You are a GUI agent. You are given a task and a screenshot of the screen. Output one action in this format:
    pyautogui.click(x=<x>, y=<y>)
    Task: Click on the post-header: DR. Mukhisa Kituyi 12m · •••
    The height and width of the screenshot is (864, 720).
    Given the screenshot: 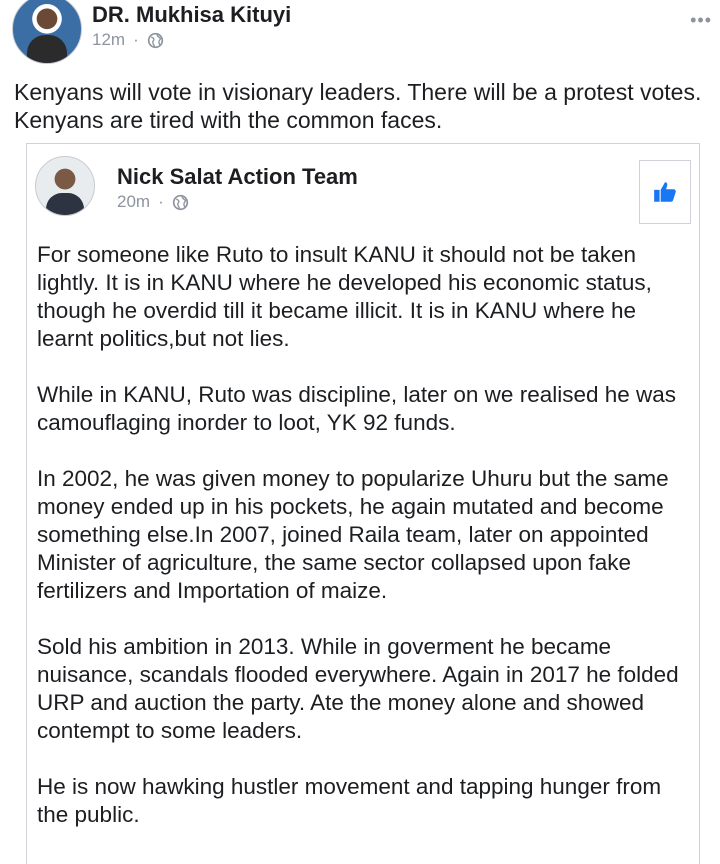 What is the action you would take?
    pyautogui.click(x=362, y=35)
    